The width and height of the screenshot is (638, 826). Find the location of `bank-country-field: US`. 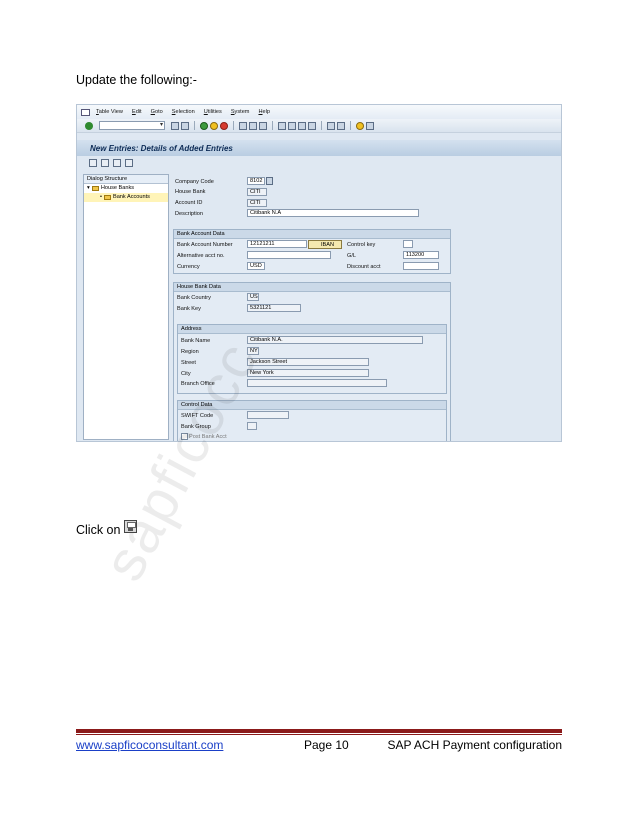

bank-country-field: US is located at coordinates (253, 297).